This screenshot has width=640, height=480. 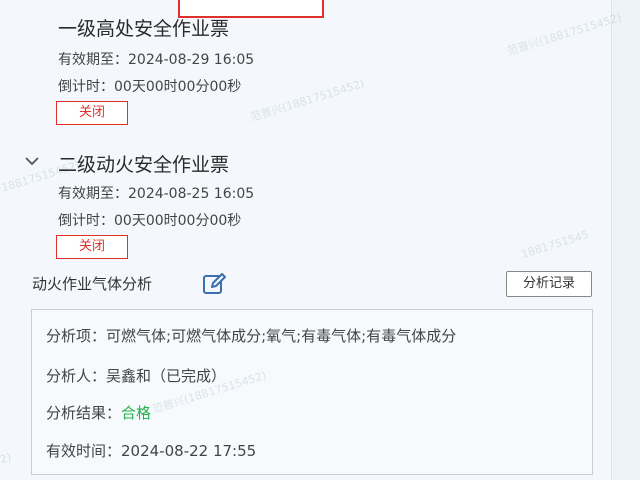 I want to click on valid-time-value: 2024-08-22 17:55, so click(x=189, y=451).